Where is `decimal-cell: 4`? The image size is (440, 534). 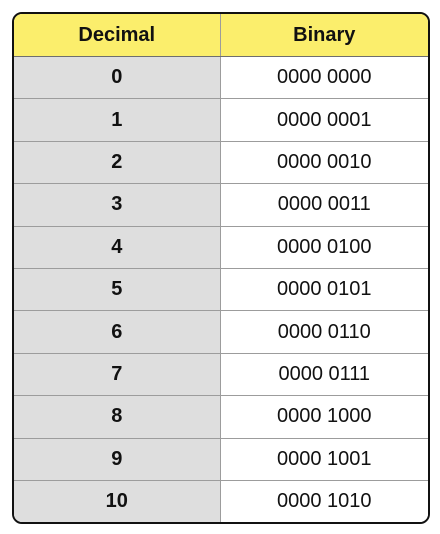
decimal-cell: 4 is located at coordinates (117, 247).